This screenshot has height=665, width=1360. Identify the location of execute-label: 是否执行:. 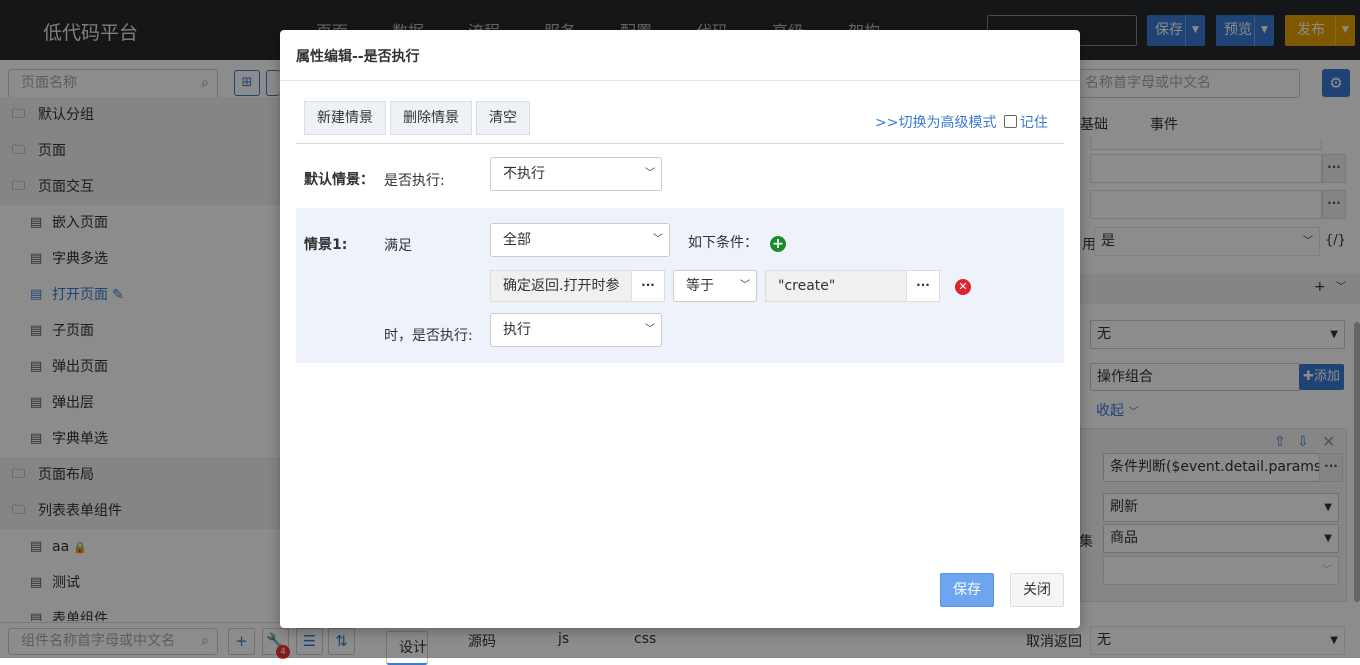
(414, 181).